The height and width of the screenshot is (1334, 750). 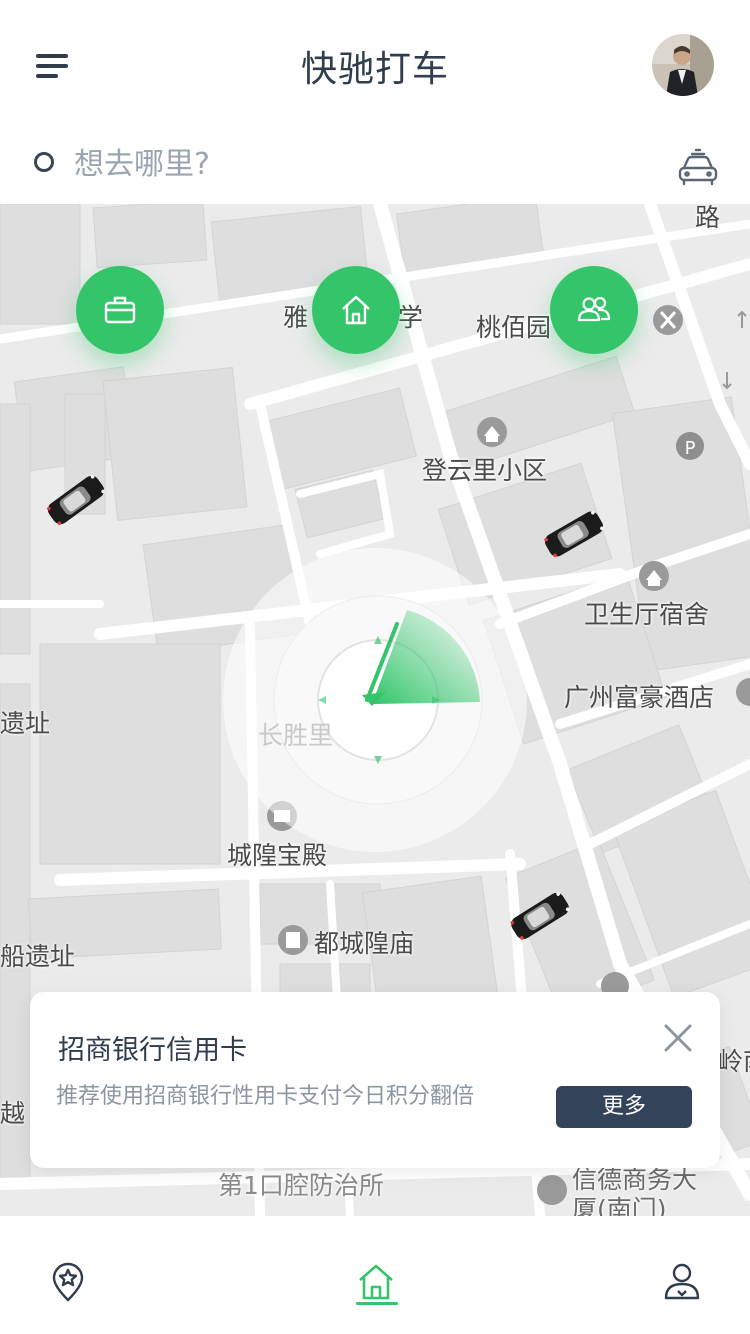 What do you see at coordinates (485, 470) in the screenshot?
I see `map-label: 登云里小区` at bounding box center [485, 470].